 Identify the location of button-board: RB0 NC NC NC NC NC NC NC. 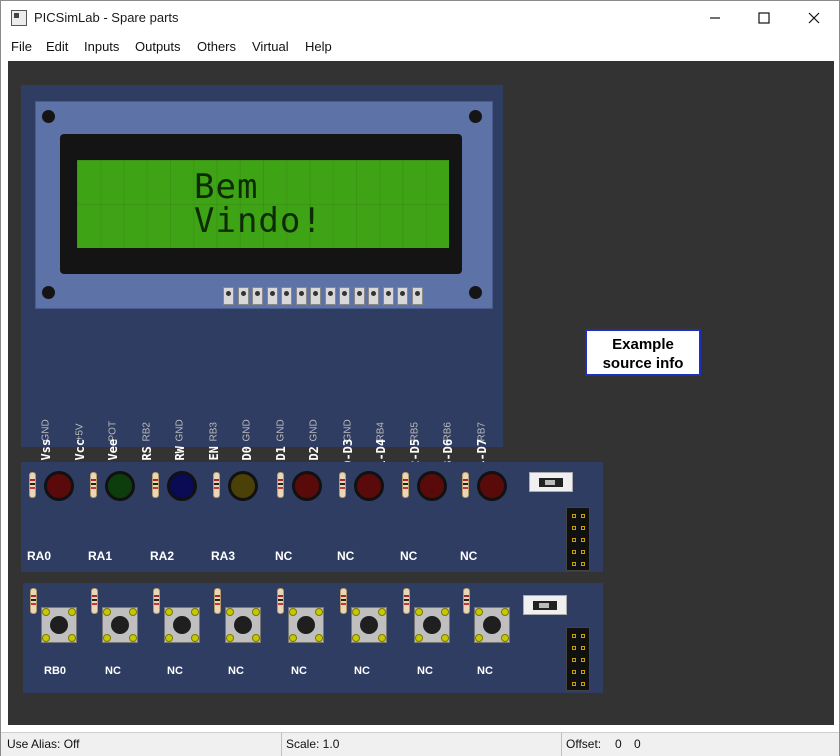
(313, 638).